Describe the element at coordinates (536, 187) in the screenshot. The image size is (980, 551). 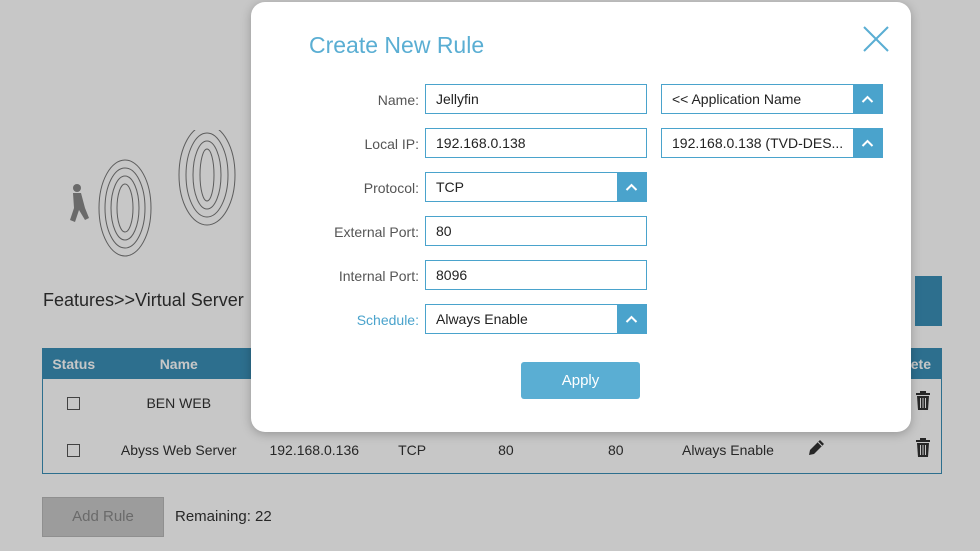
I see `protocol-select: TCP` at that location.